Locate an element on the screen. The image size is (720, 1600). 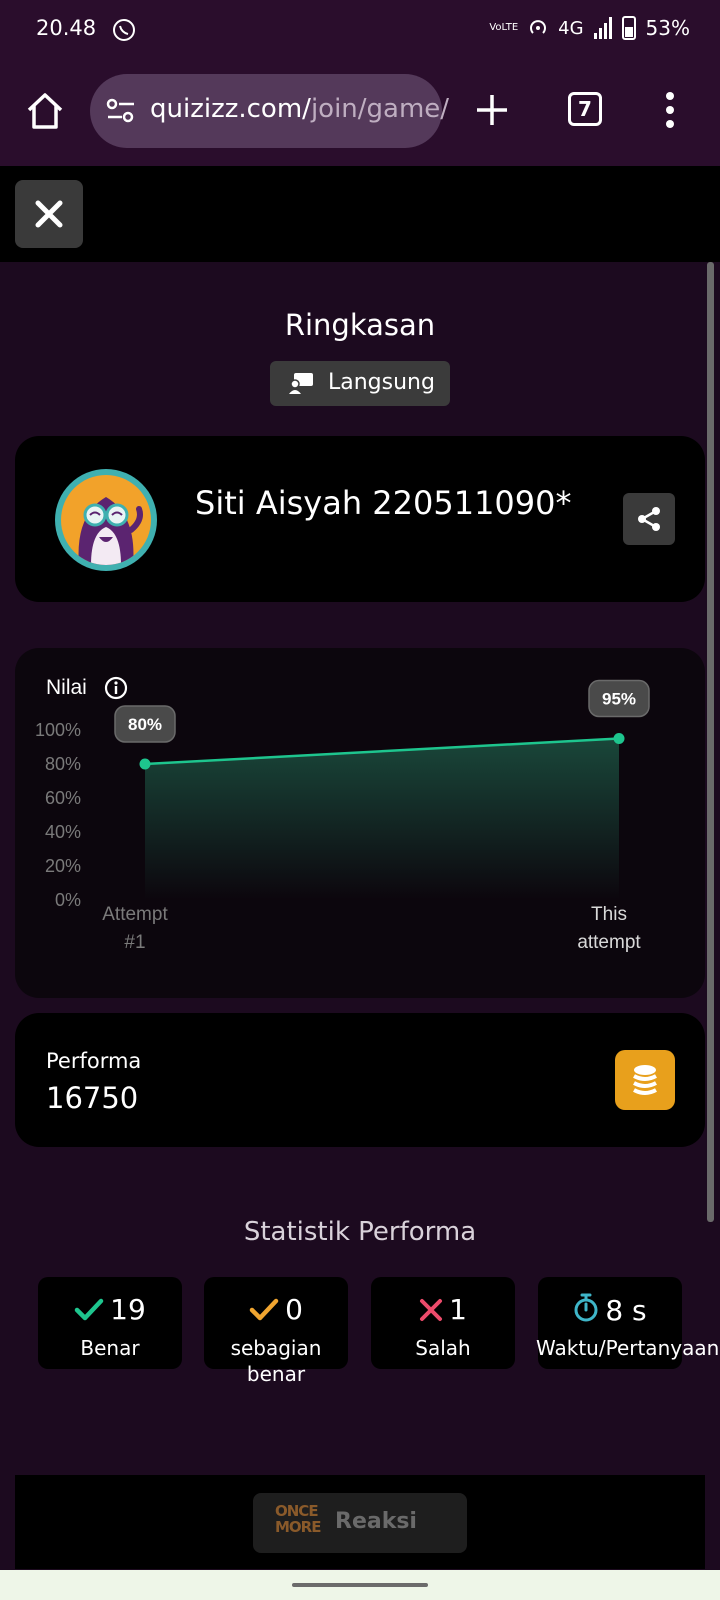
url-text: quizizz.com/join/game/ is located at coordinates (299, 109).